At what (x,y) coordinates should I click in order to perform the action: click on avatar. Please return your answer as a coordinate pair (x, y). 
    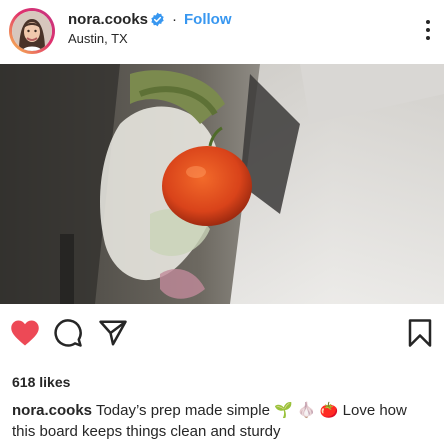
    Looking at the image, I should click on (32, 31).